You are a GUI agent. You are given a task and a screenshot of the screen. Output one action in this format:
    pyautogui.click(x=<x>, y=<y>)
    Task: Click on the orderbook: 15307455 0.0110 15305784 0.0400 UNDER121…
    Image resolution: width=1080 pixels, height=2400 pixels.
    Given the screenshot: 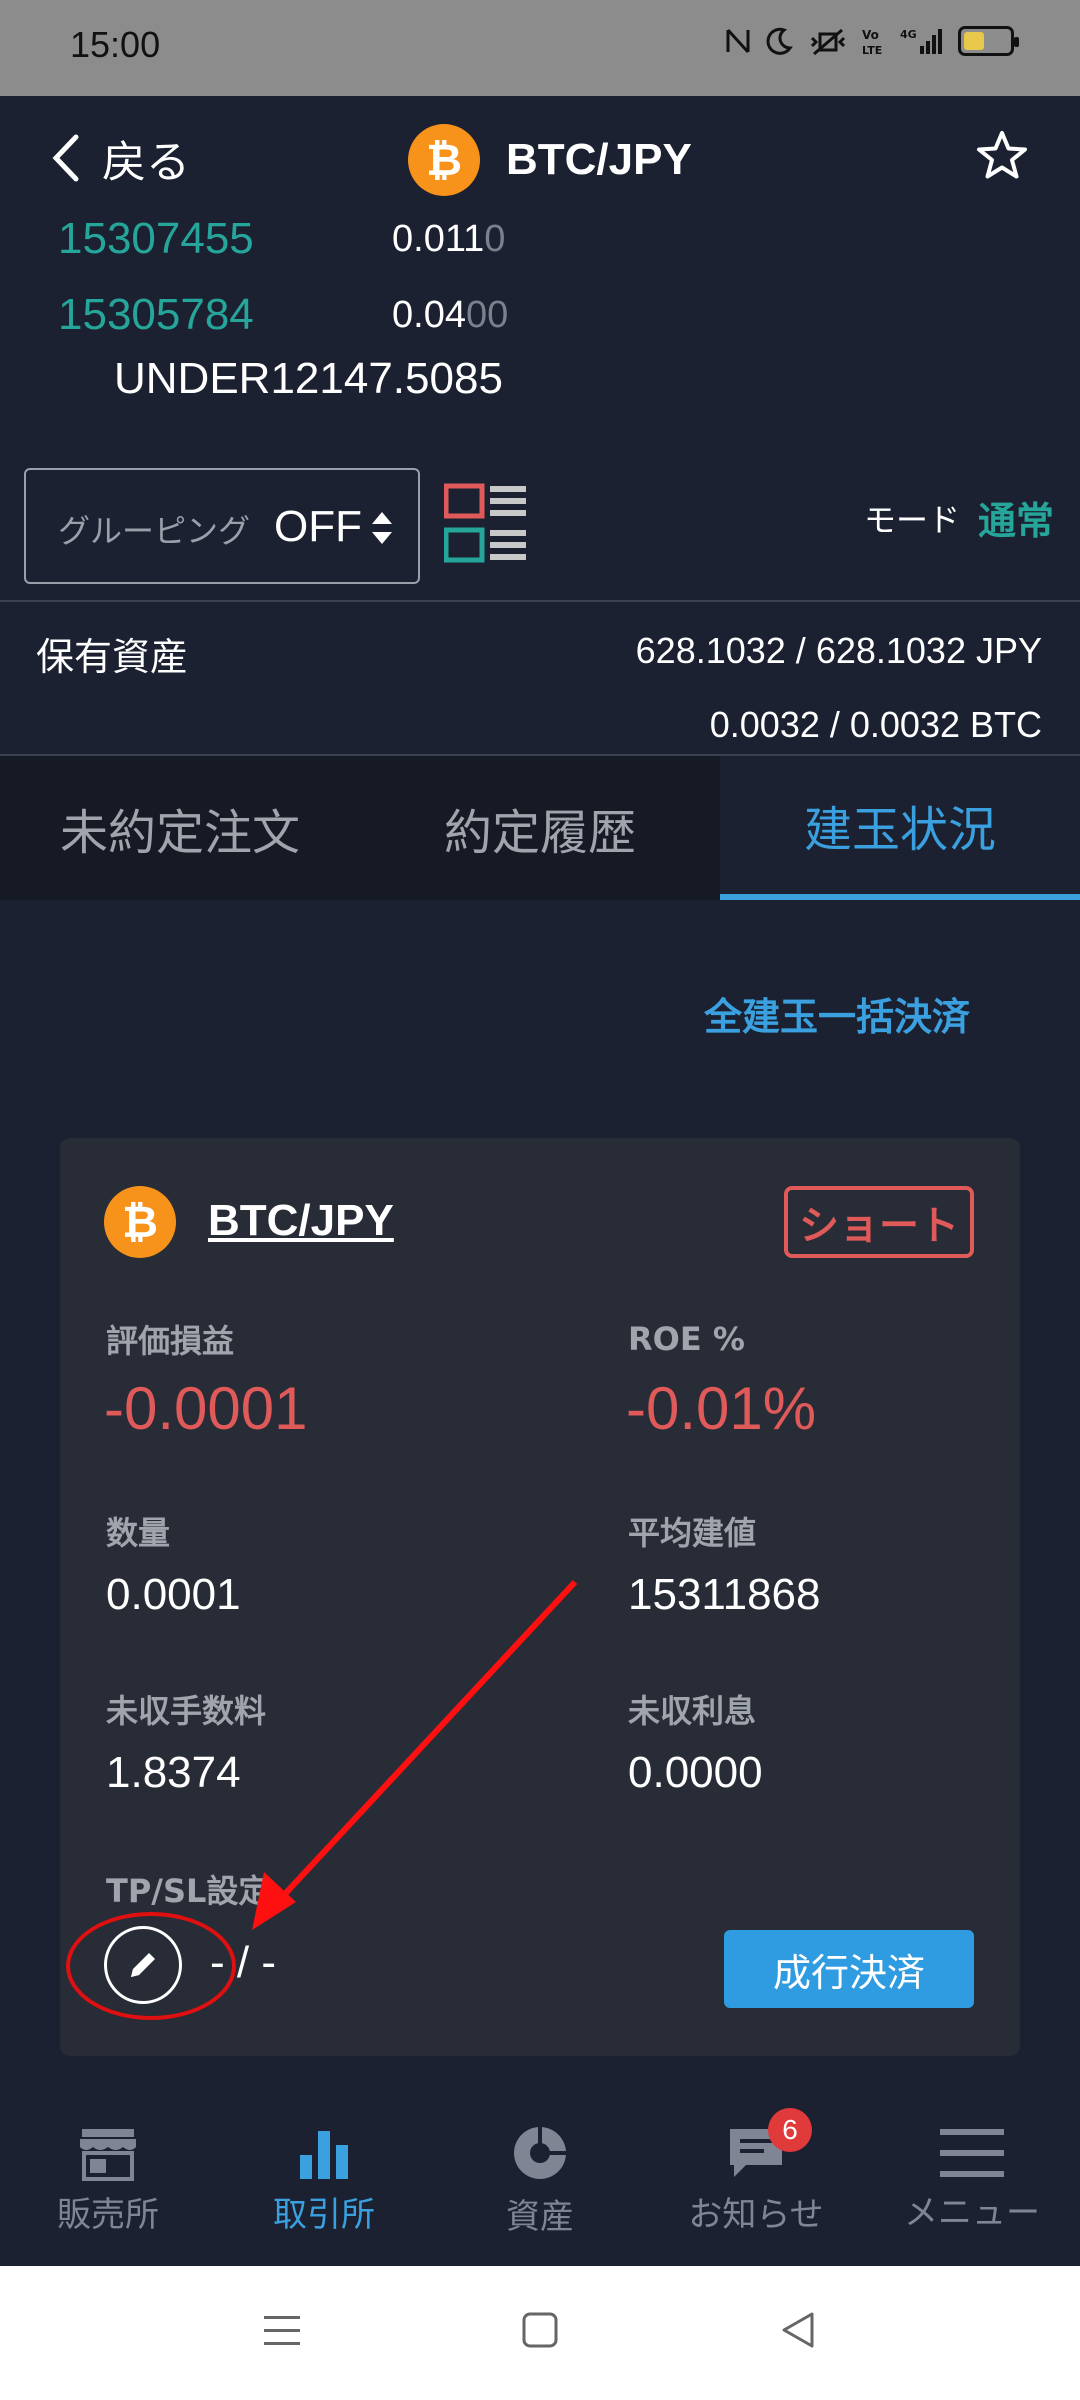 What is the action you would take?
    pyautogui.click(x=540, y=310)
    